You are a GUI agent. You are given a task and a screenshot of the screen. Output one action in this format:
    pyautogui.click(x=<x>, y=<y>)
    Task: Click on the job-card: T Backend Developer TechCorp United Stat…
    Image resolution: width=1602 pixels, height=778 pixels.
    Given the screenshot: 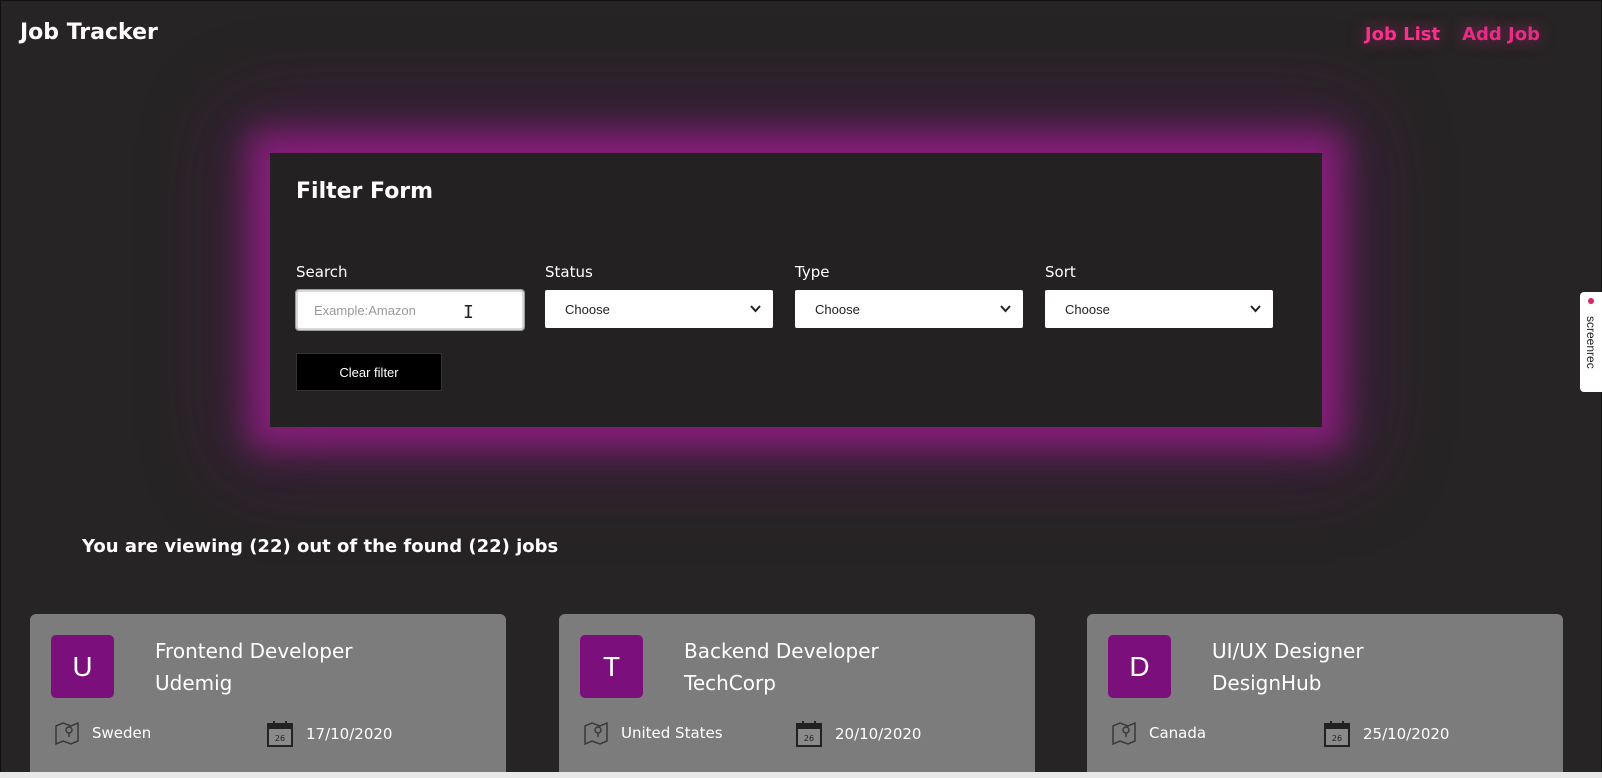 What is the action you would take?
    pyautogui.click(x=797, y=696)
    